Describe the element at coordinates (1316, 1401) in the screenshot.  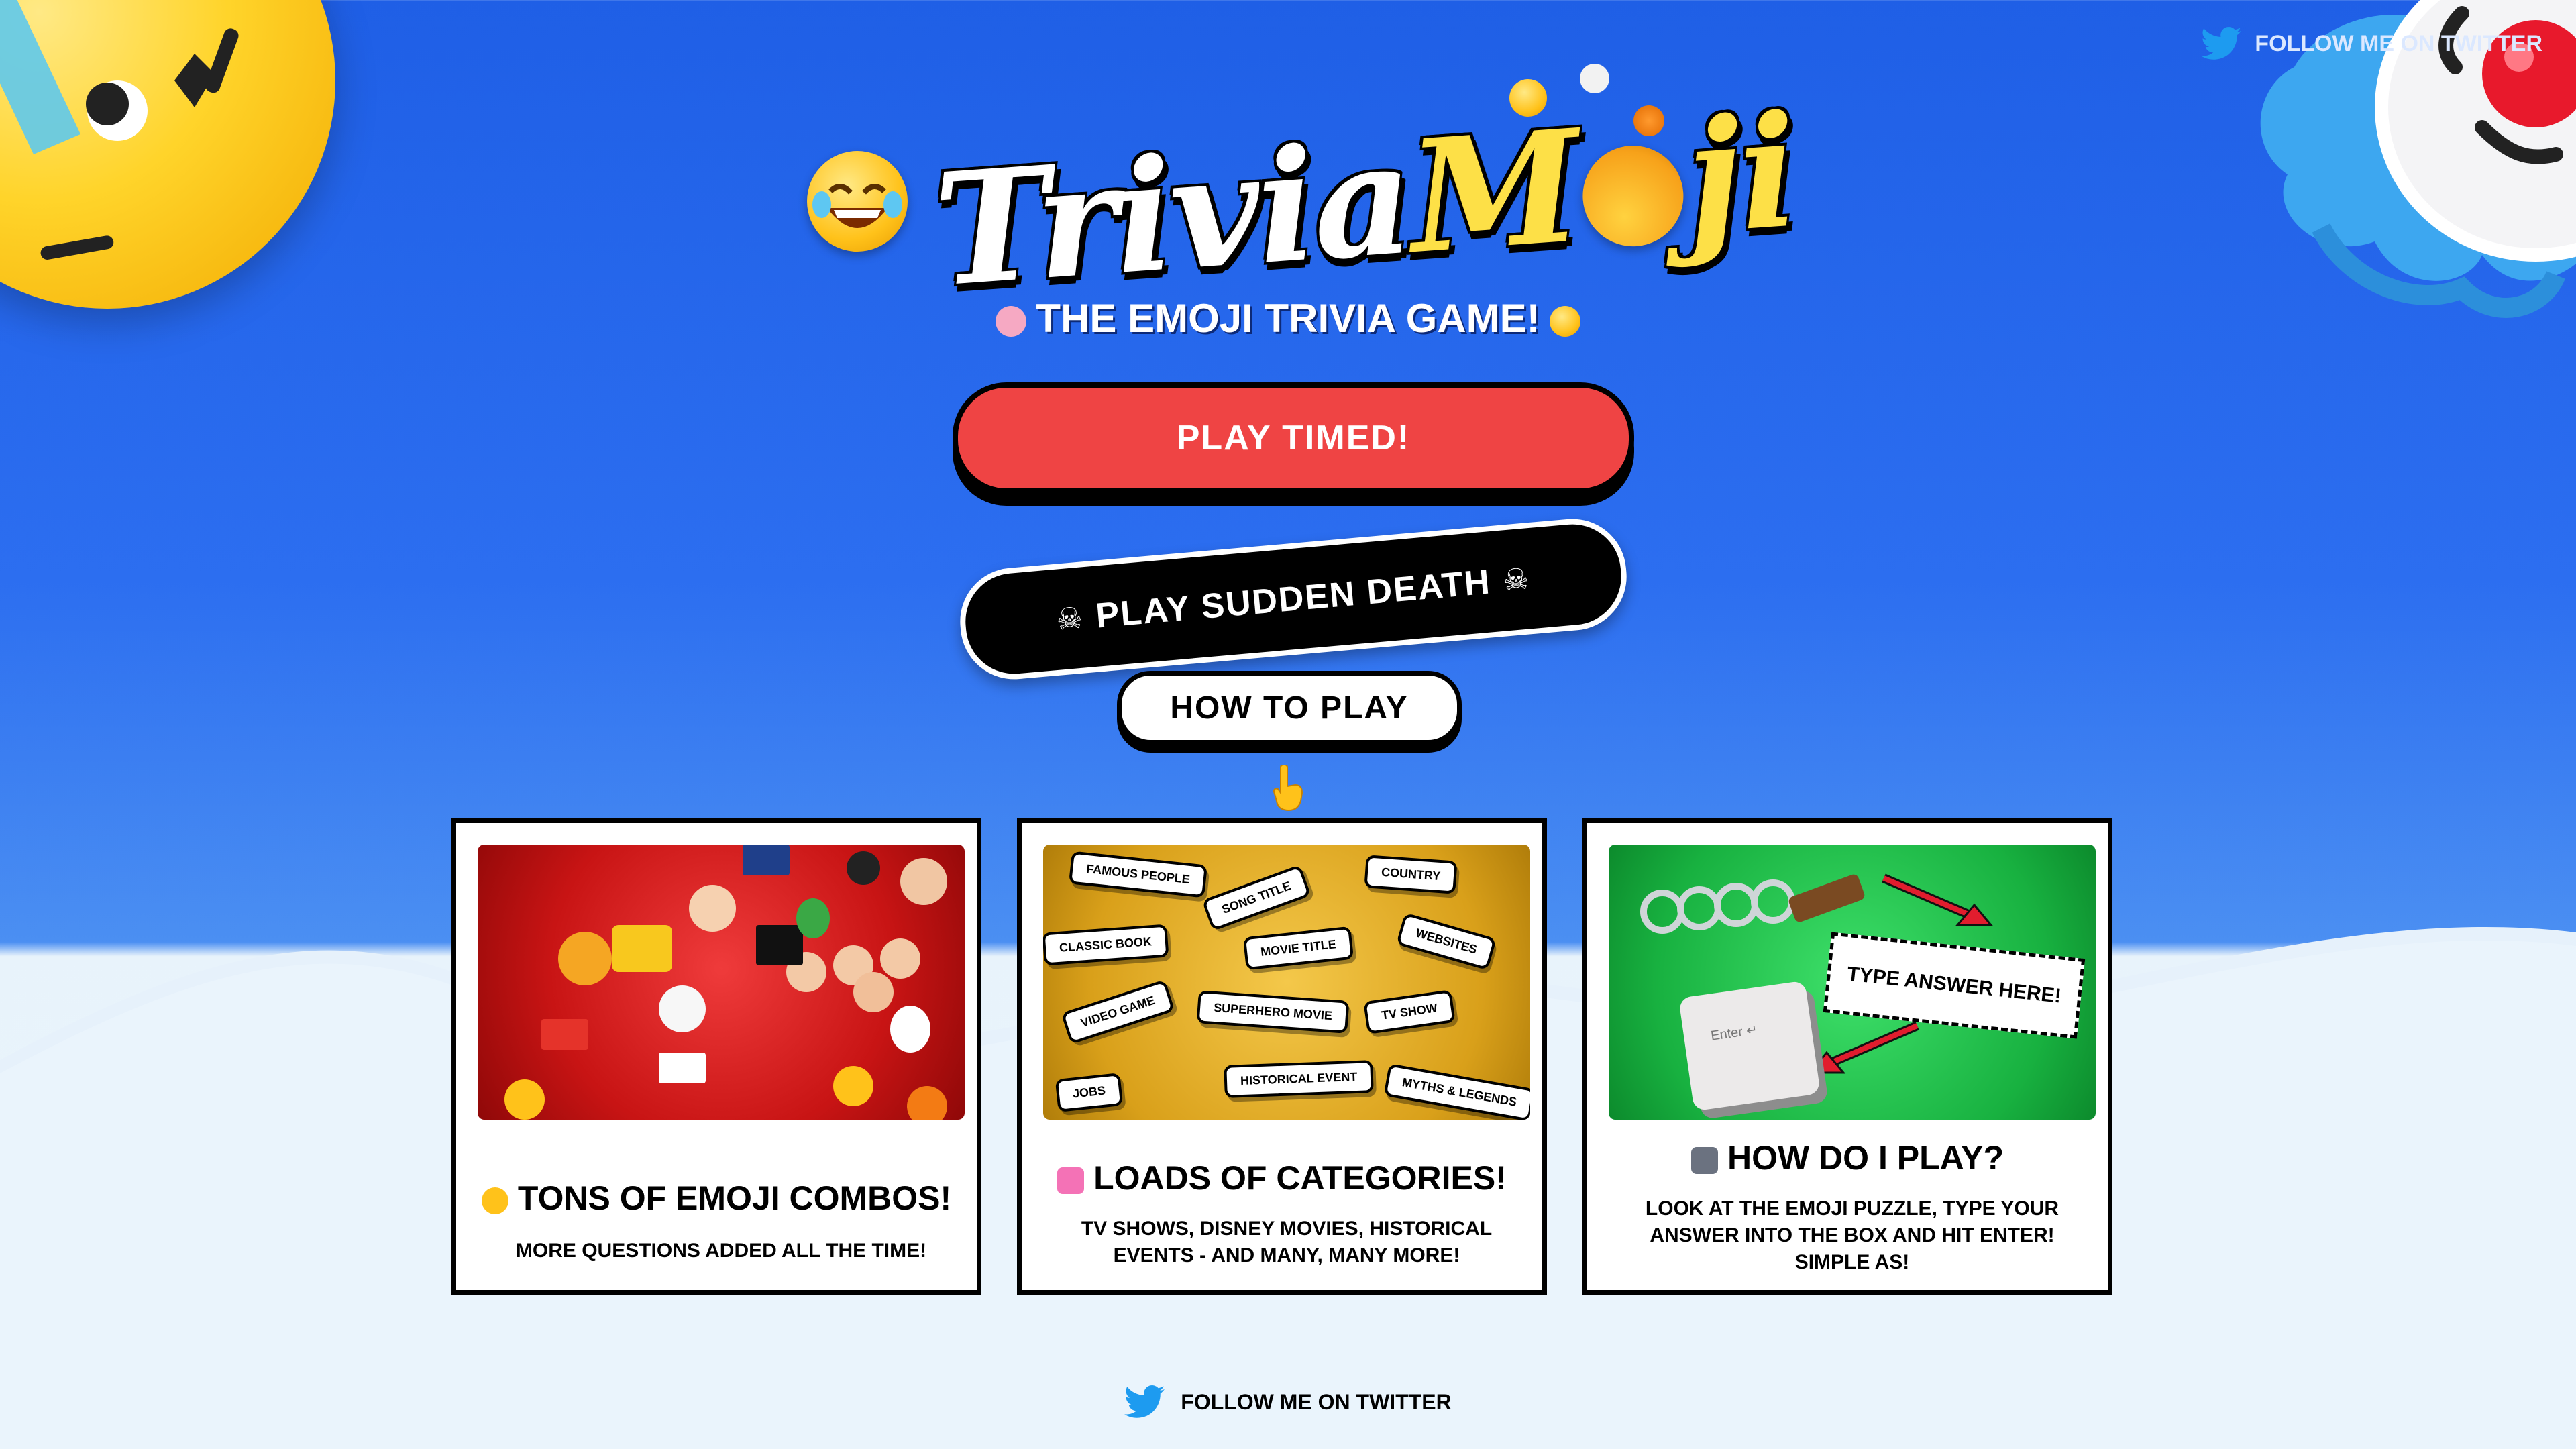
I see `twitter-label-bottom: FOLLOW ME ON TWITTER` at that location.